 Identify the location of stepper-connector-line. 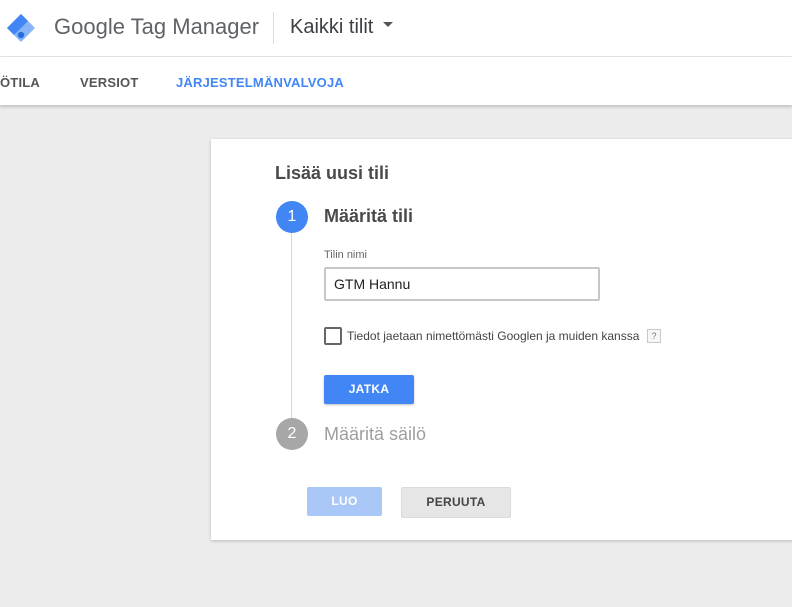
(291, 325).